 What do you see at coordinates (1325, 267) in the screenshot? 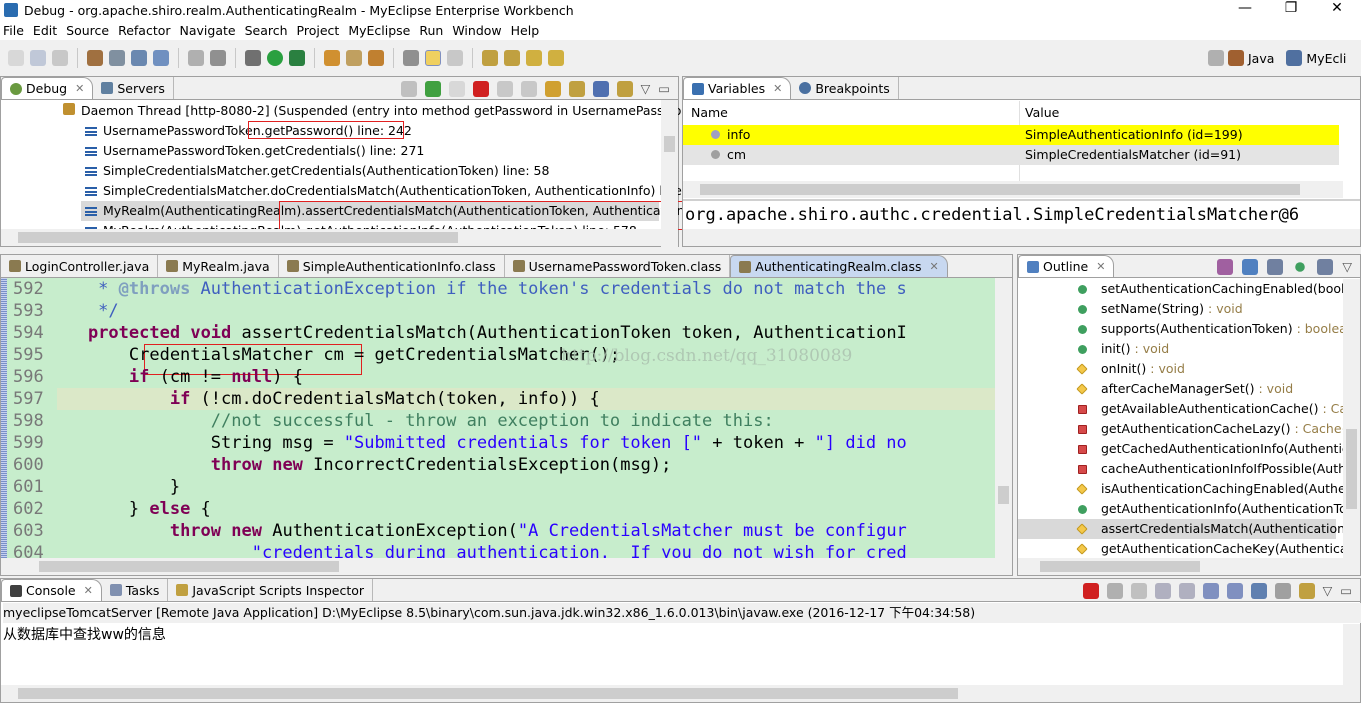
I see `hide-local-types-icon` at bounding box center [1325, 267].